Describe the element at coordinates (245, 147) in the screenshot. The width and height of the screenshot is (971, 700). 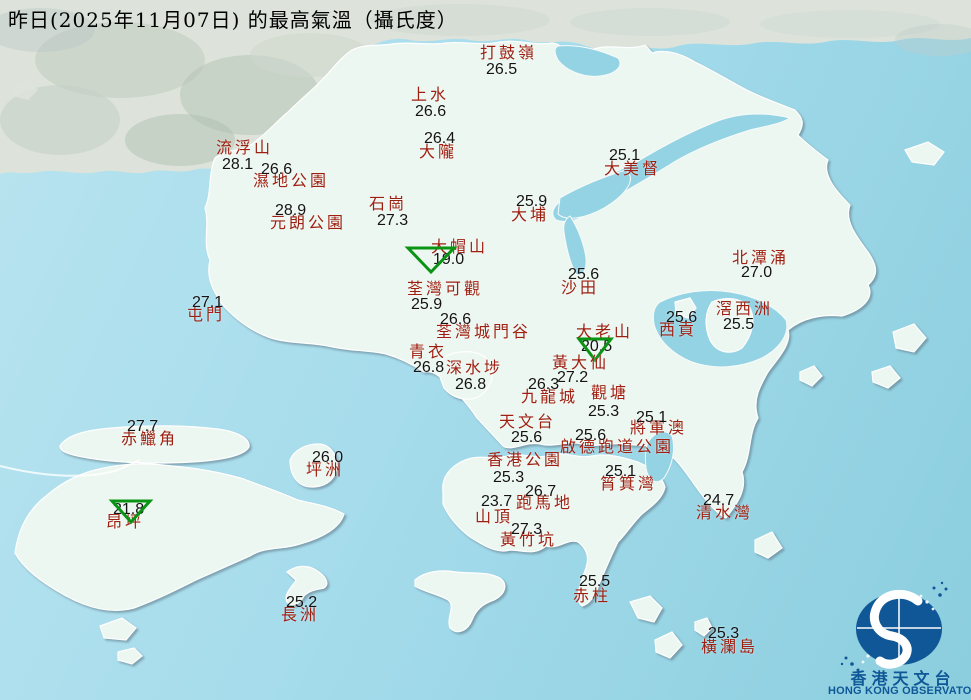
I see `station-name-label: 流浮山` at that location.